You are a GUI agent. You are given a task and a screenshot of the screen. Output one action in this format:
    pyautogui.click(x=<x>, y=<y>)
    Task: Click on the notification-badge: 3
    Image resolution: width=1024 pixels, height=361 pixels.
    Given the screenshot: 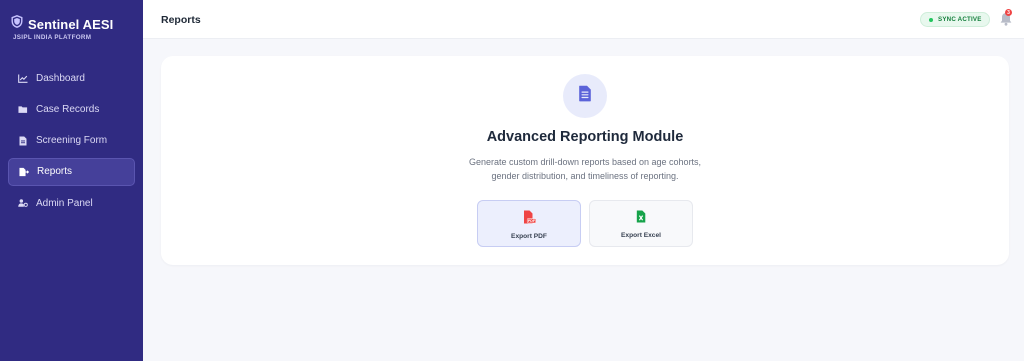 What is the action you would take?
    pyautogui.click(x=1008, y=12)
    